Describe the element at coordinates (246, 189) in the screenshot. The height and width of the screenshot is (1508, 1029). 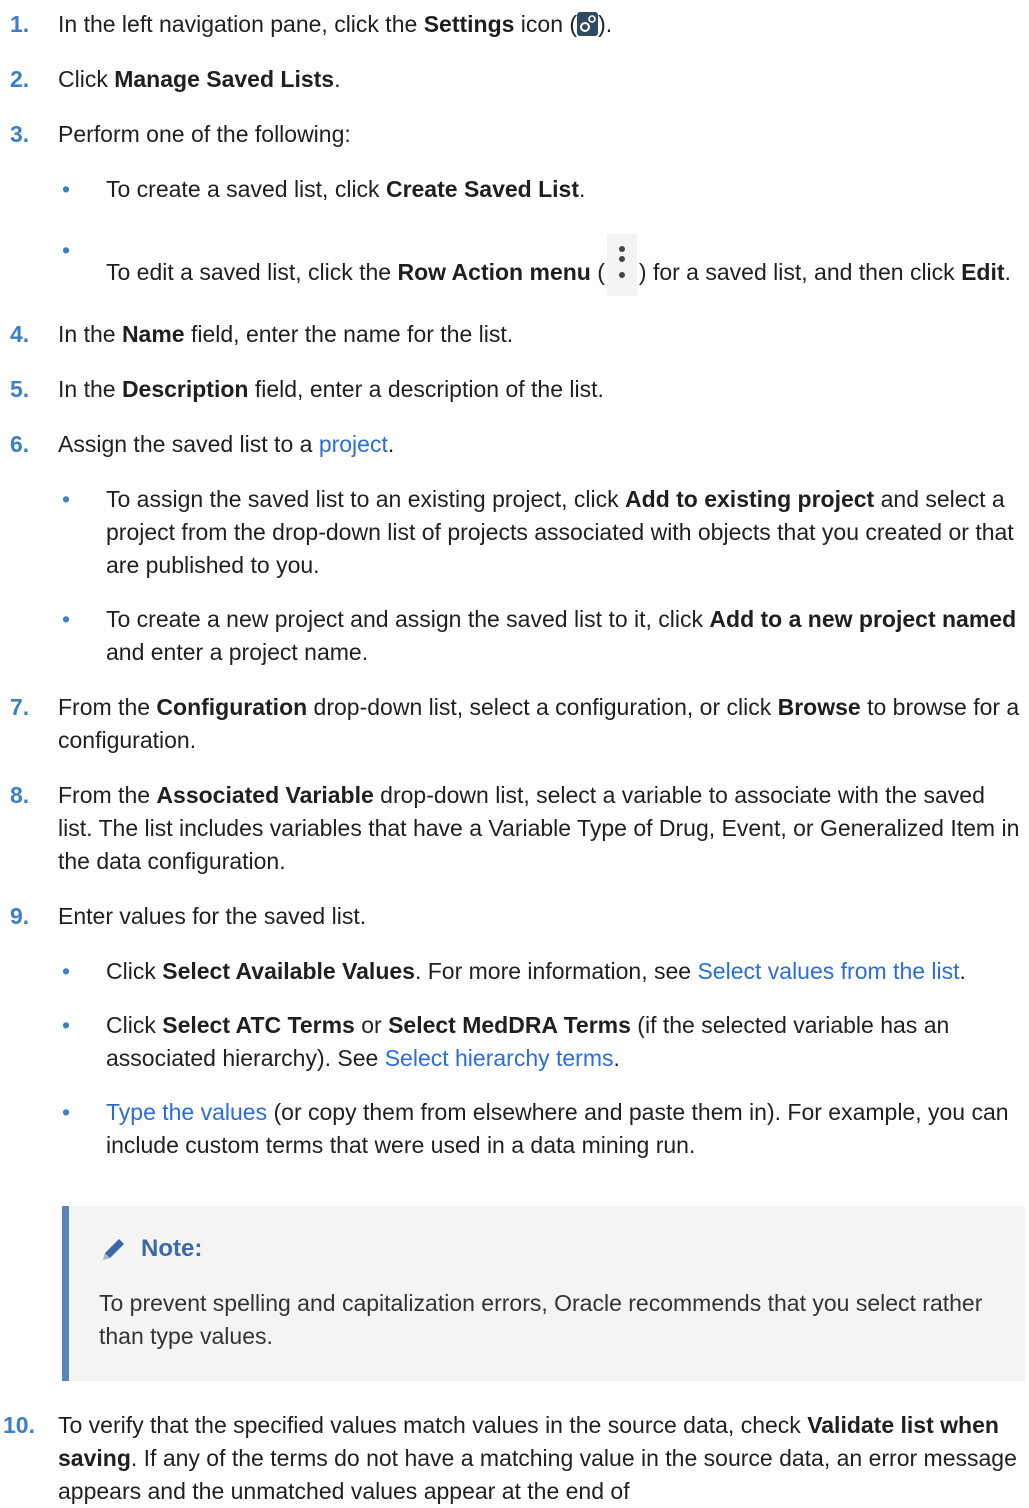
I see `bullet-text: To create a saved list, click` at that location.